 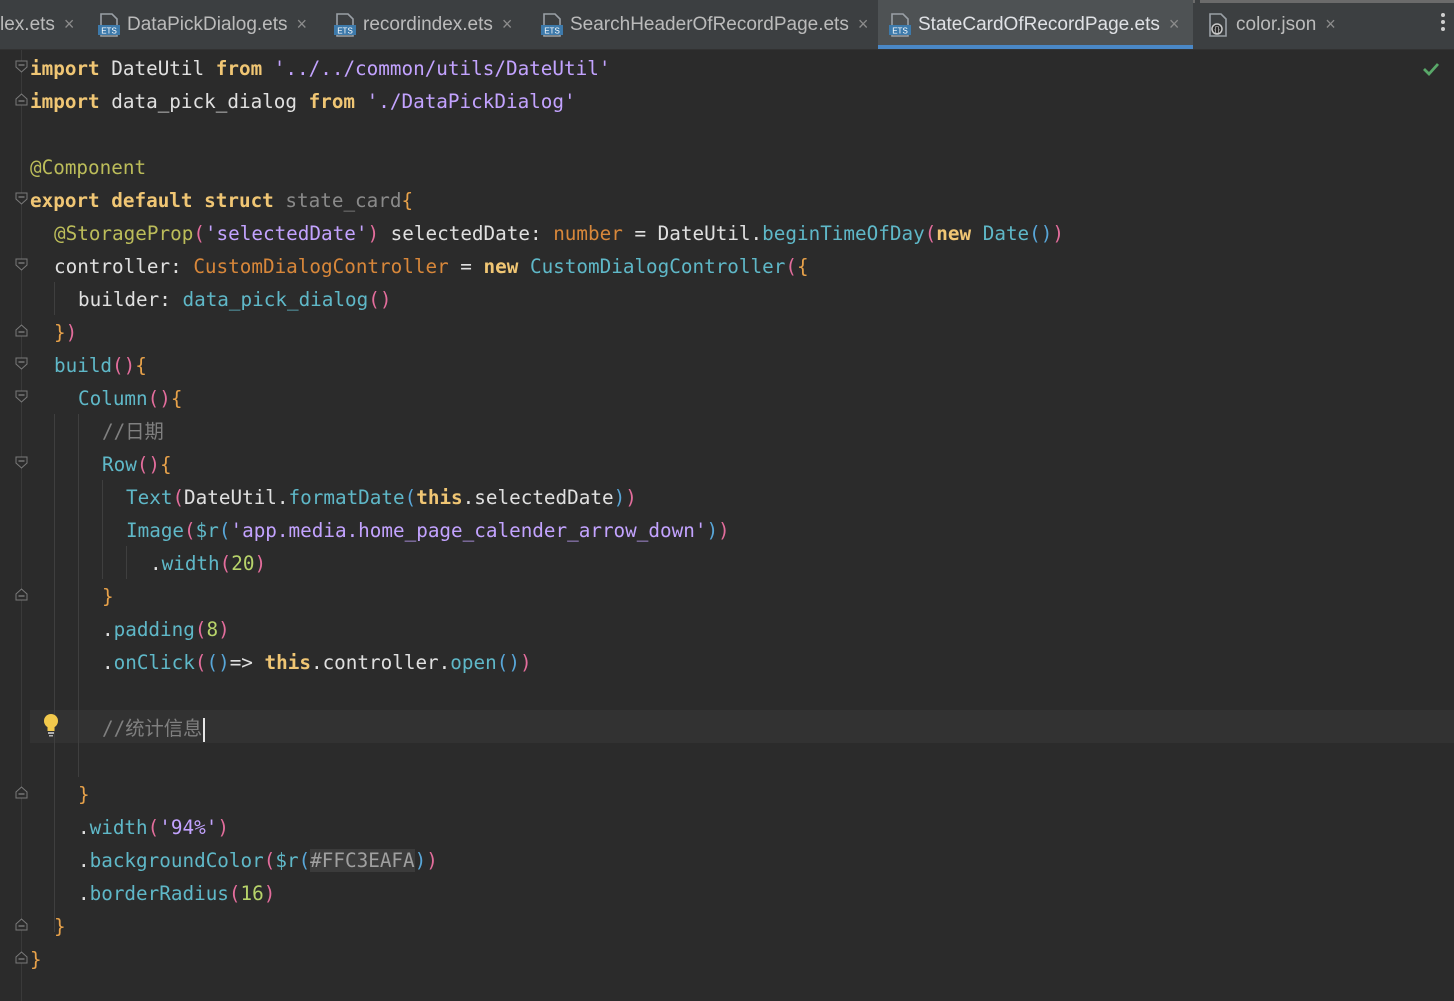 What do you see at coordinates (204, 729) in the screenshot?
I see `text-caret` at bounding box center [204, 729].